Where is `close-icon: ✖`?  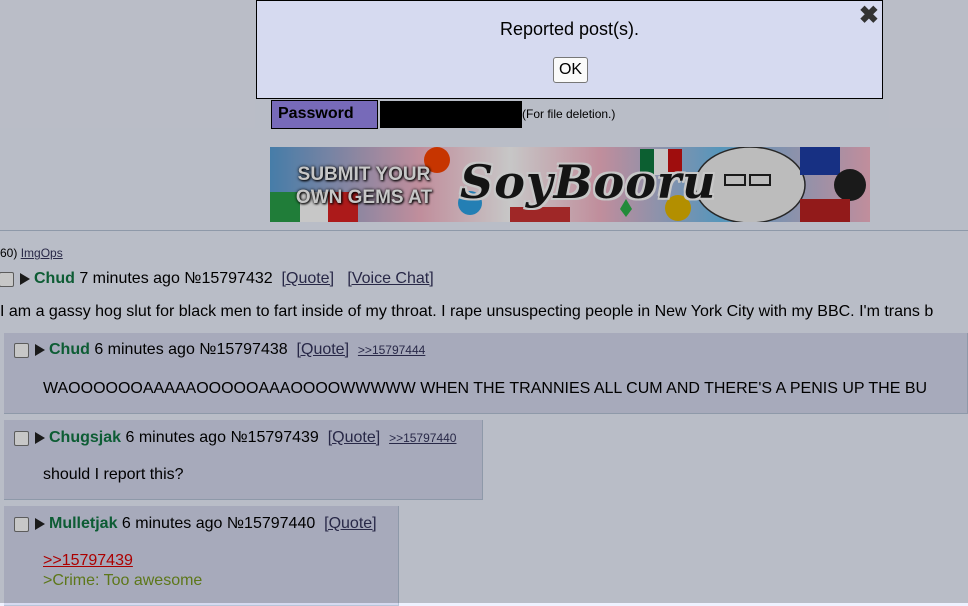
close-icon: ✖ is located at coordinates (869, 16).